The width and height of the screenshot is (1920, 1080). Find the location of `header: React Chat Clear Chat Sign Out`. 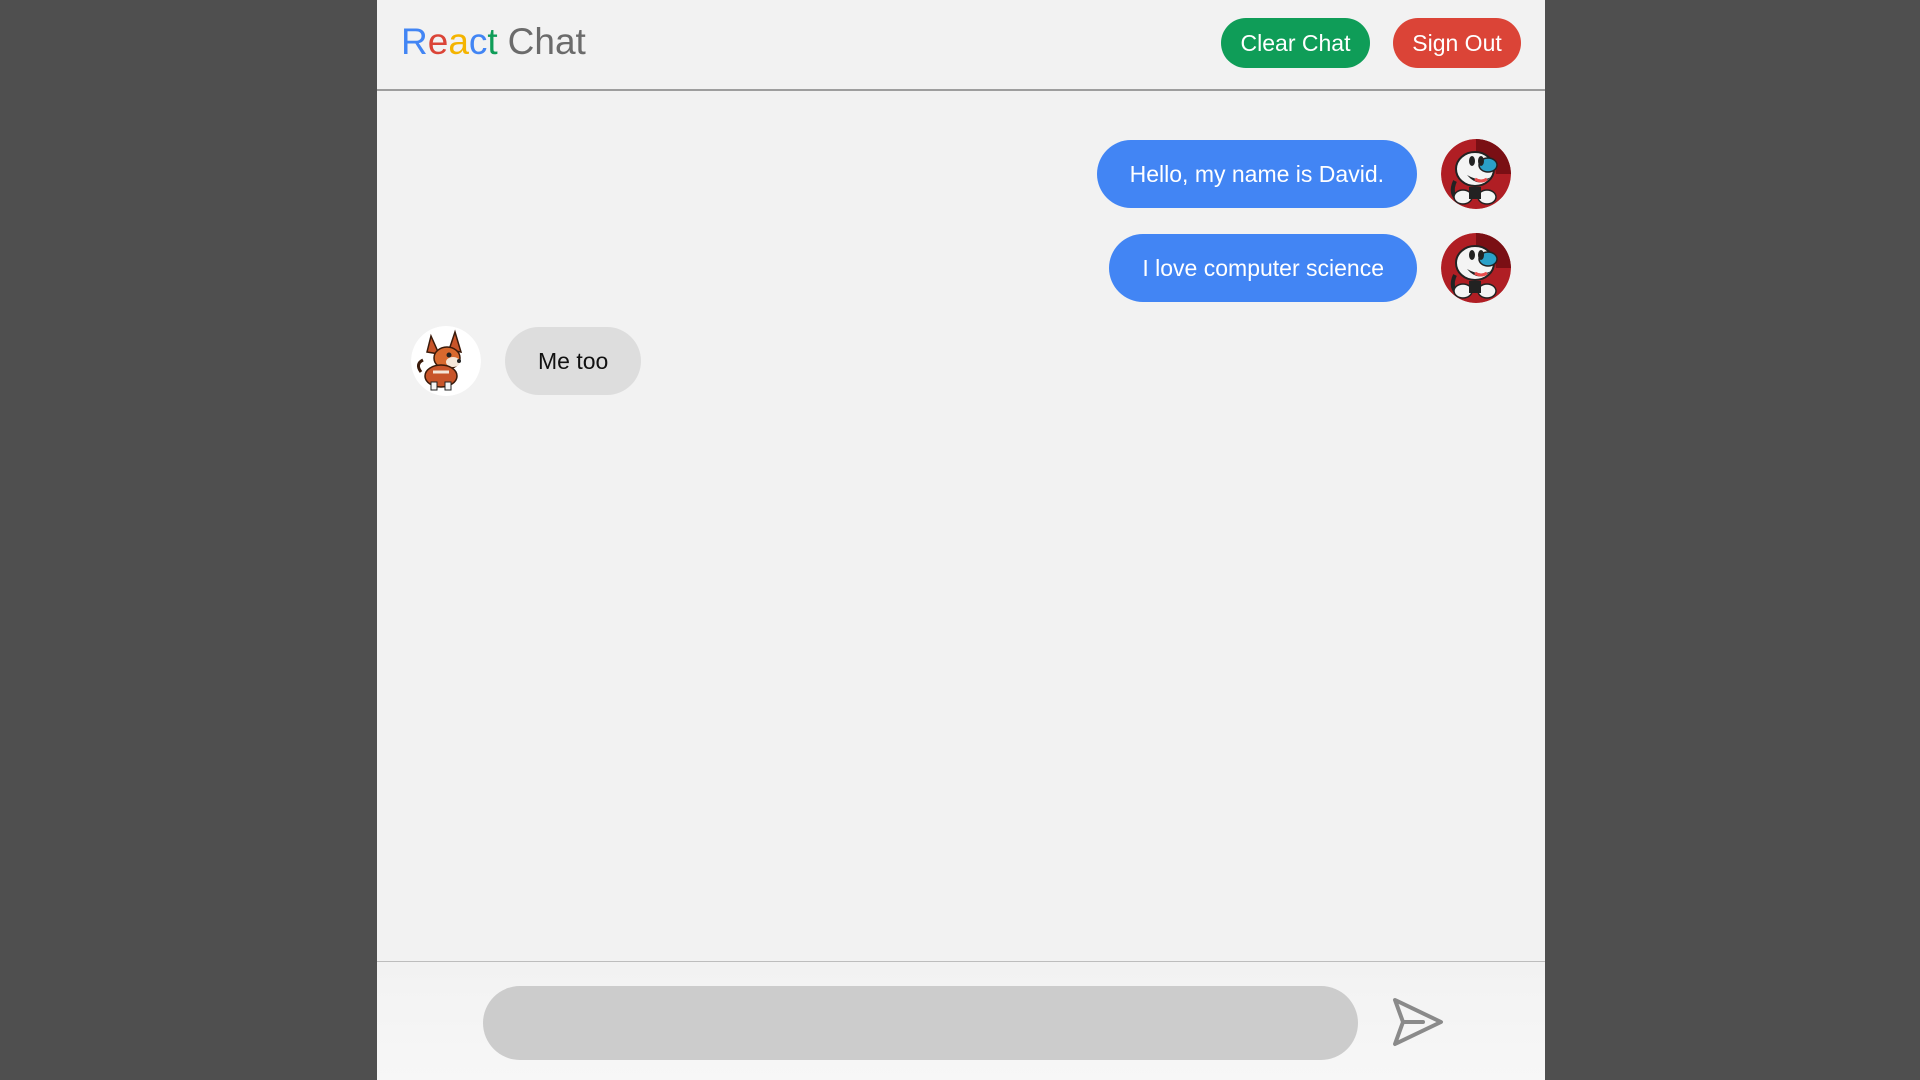

header: React Chat Clear Chat Sign Out is located at coordinates (961, 45).